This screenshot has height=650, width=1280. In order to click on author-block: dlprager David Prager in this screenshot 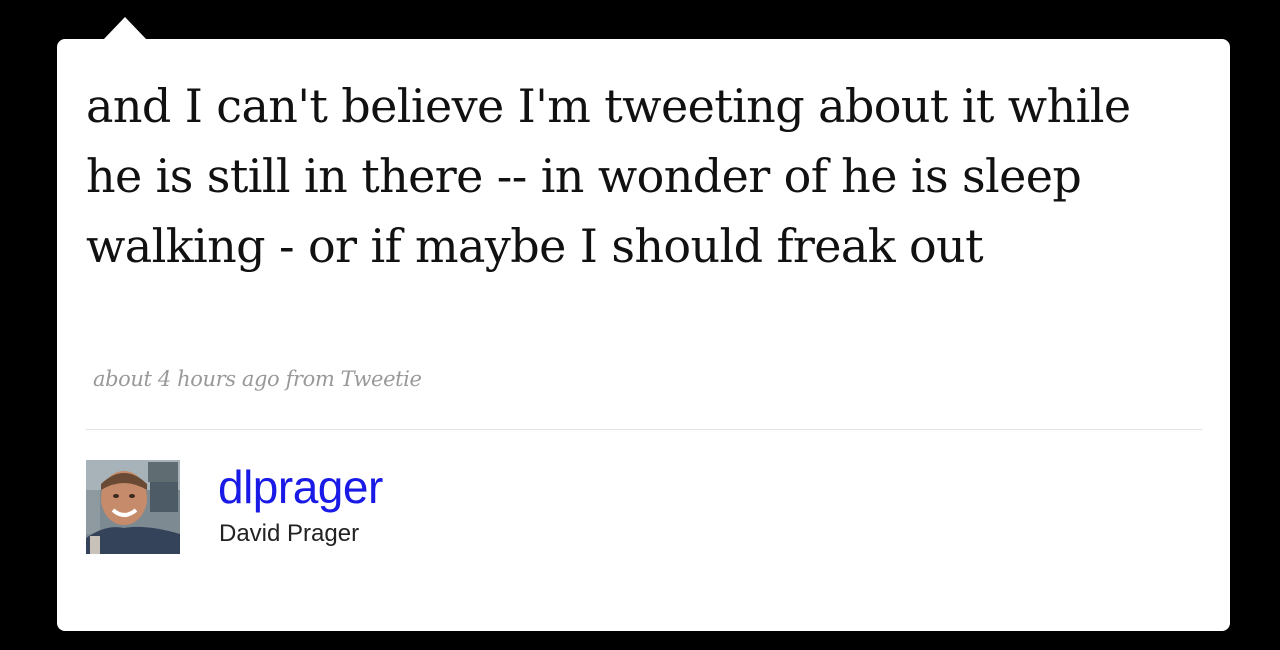, I will do `click(436, 507)`.